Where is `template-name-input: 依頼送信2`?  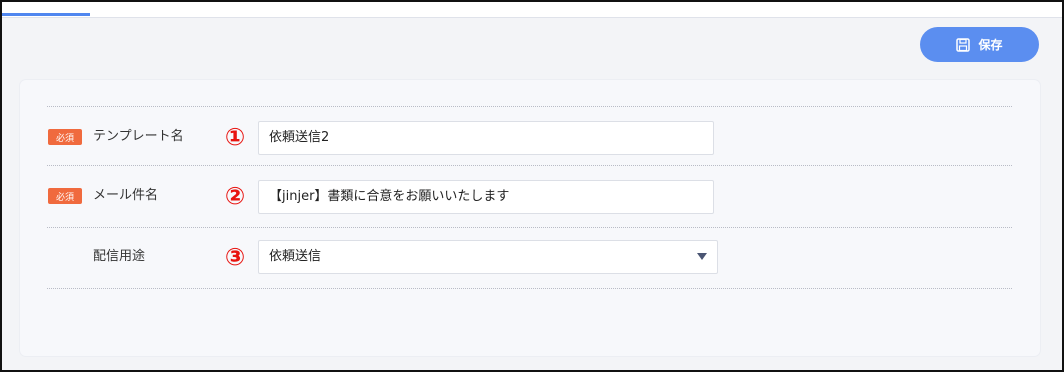 template-name-input: 依頼送信2 is located at coordinates (486, 138).